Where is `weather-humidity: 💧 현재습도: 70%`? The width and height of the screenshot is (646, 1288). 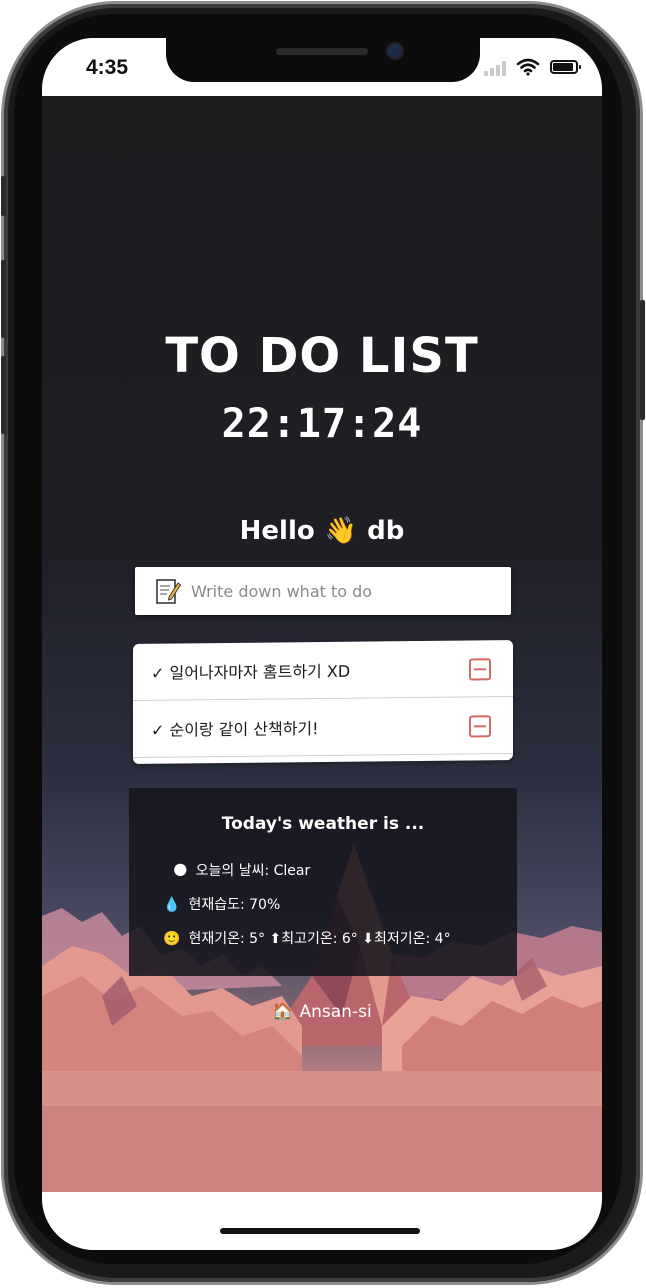 weather-humidity: 💧 현재습도: 70% is located at coordinates (221, 904).